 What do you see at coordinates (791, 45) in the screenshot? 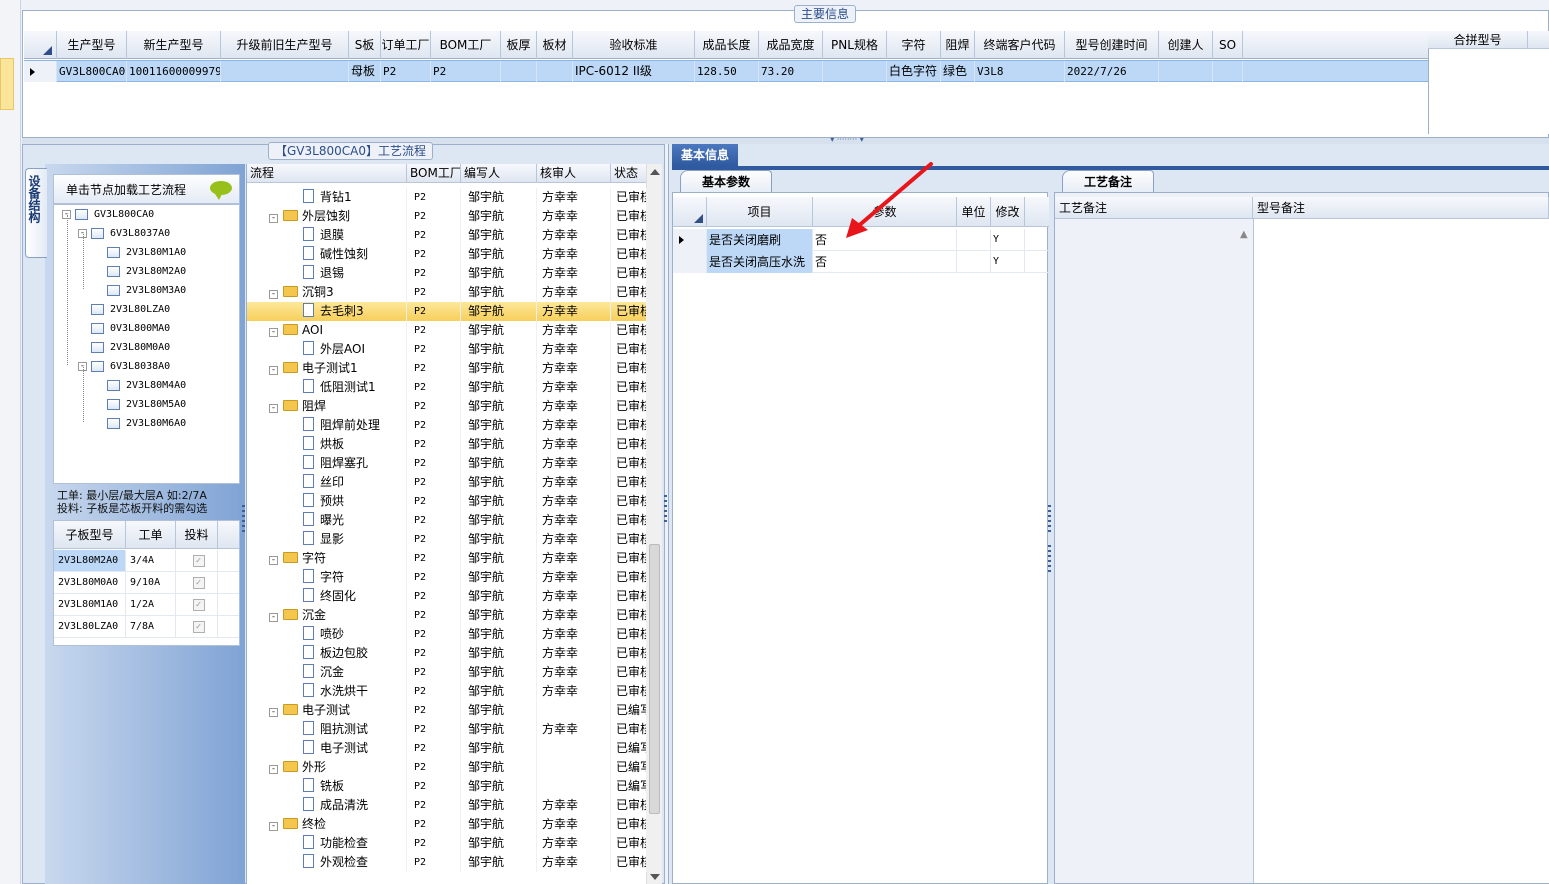
I see `main-col-header: 成品宽度` at bounding box center [791, 45].